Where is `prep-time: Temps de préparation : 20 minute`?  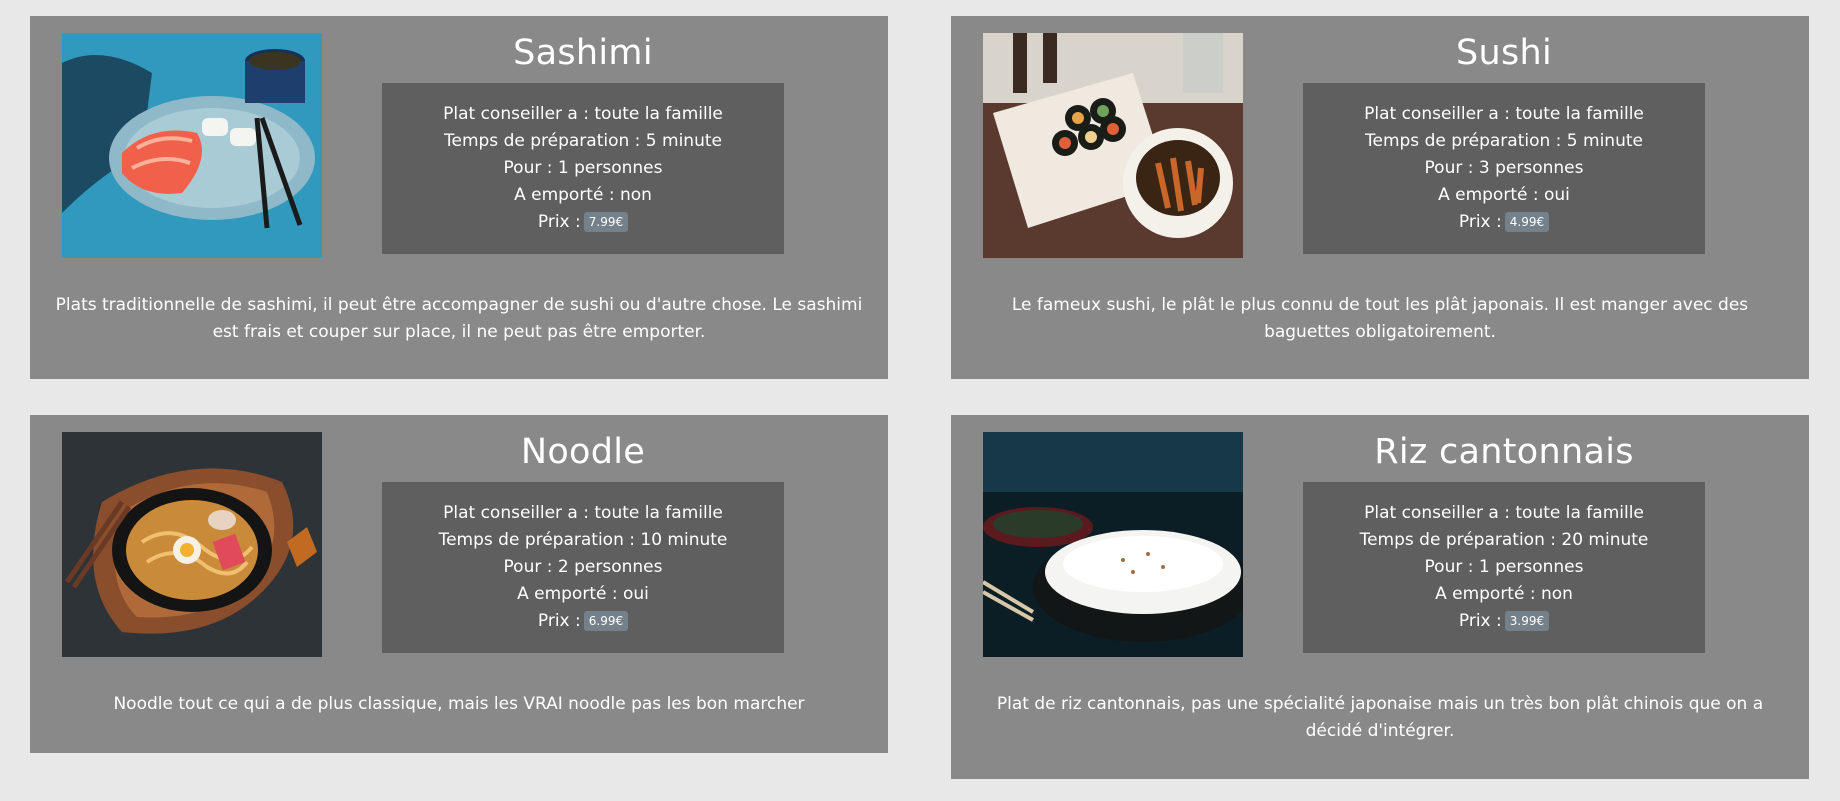 prep-time: Temps de préparation : 20 minute is located at coordinates (1504, 540).